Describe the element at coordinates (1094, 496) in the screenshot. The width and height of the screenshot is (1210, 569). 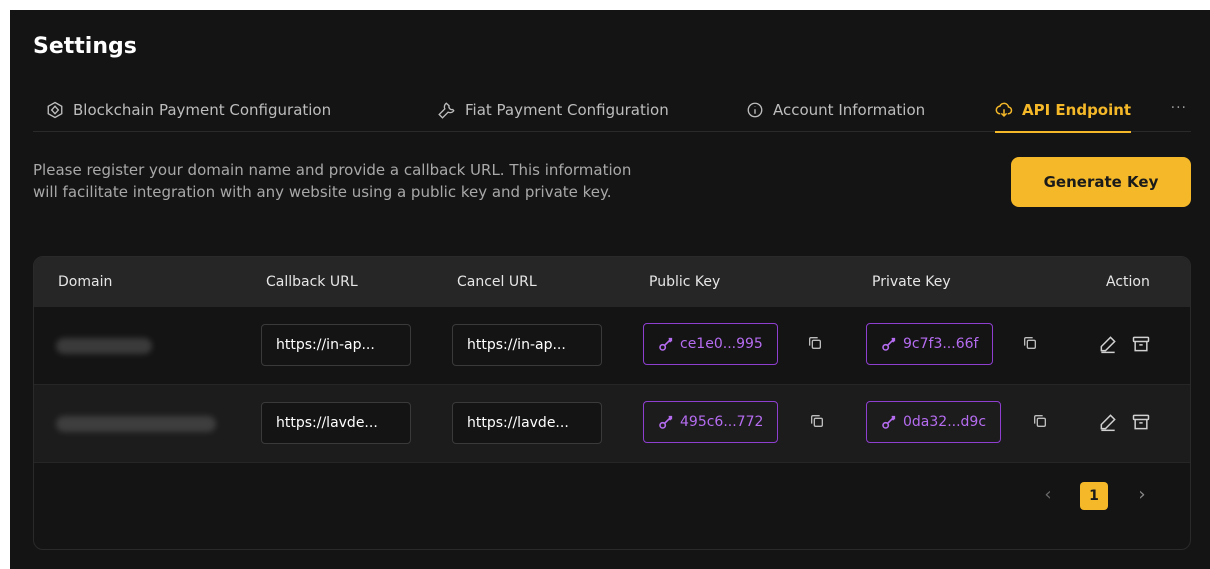
I see `page-number-button: 1` at that location.